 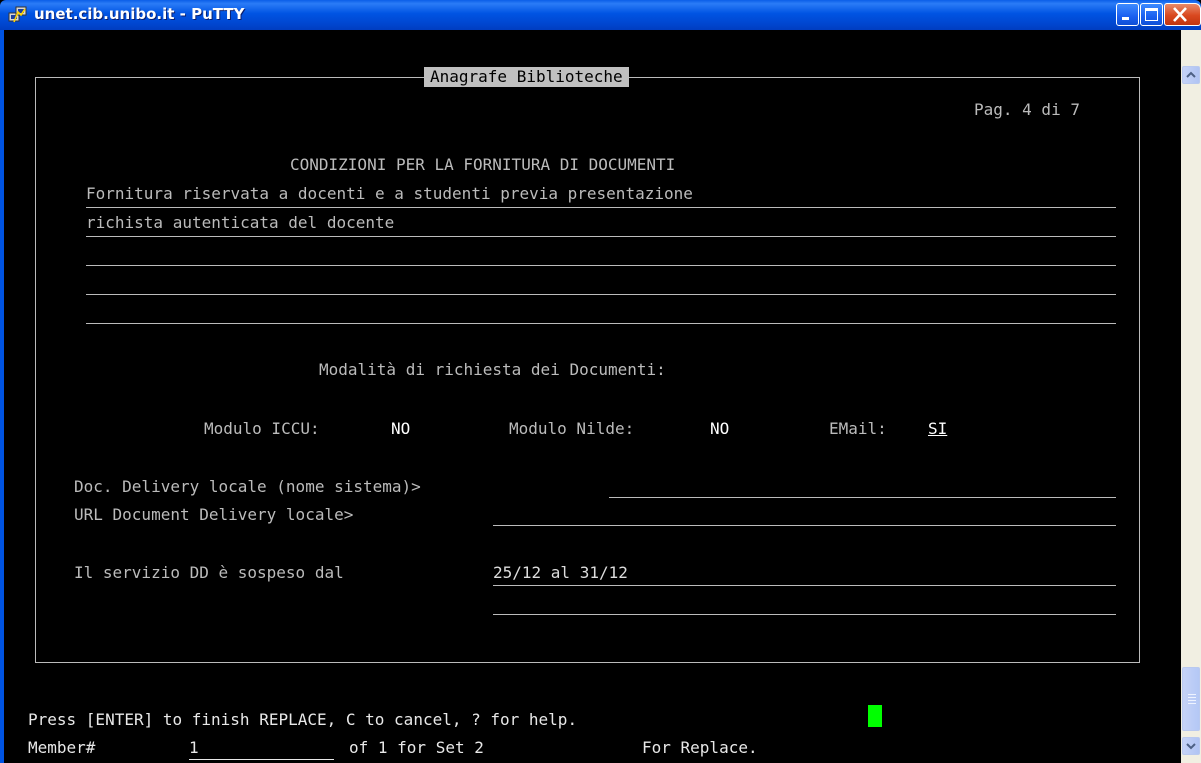 What do you see at coordinates (209, 572) in the screenshot?
I see `suspended-label: Il servizio DD è sospeso dal` at bounding box center [209, 572].